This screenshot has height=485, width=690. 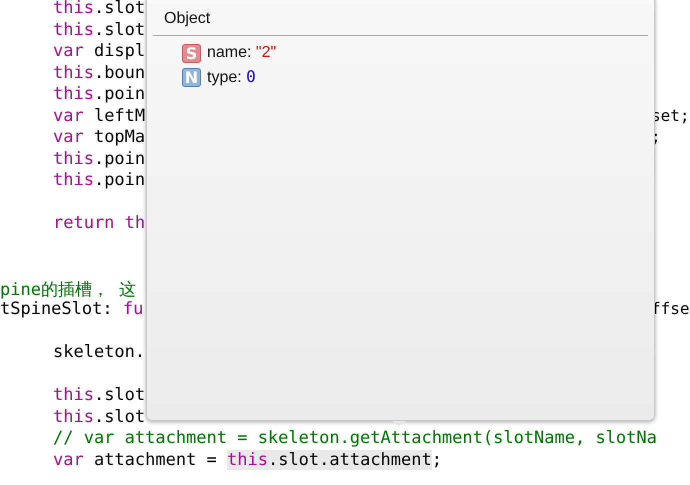 What do you see at coordinates (187, 18) in the screenshot?
I see `popover-title: Object` at bounding box center [187, 18].